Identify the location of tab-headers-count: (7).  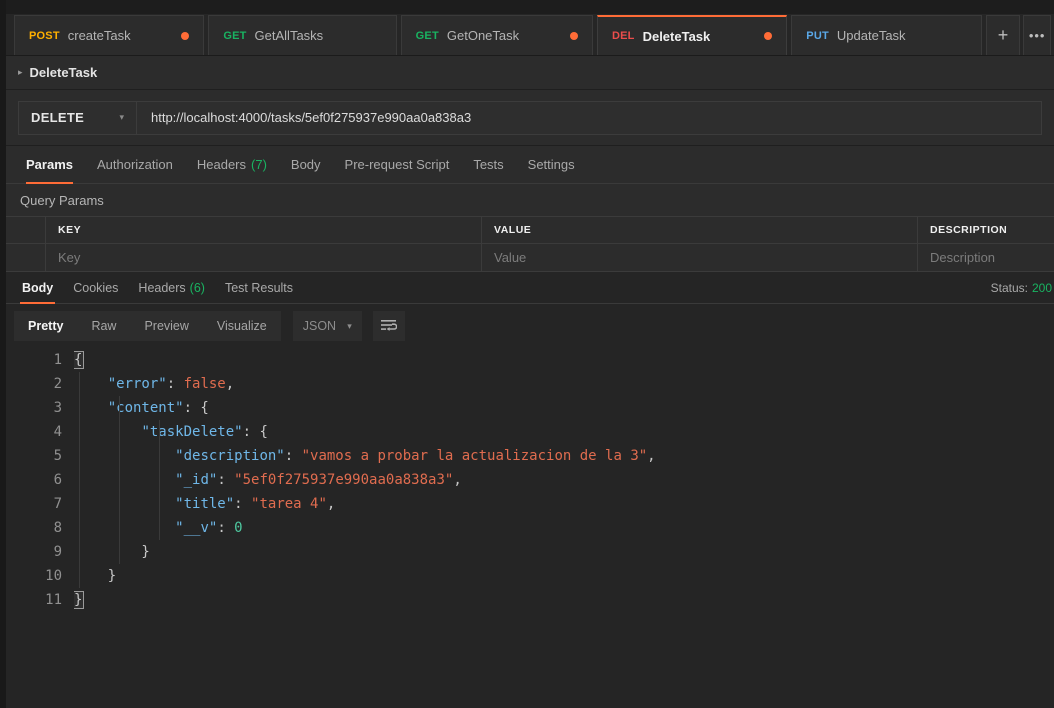
(259, 164).